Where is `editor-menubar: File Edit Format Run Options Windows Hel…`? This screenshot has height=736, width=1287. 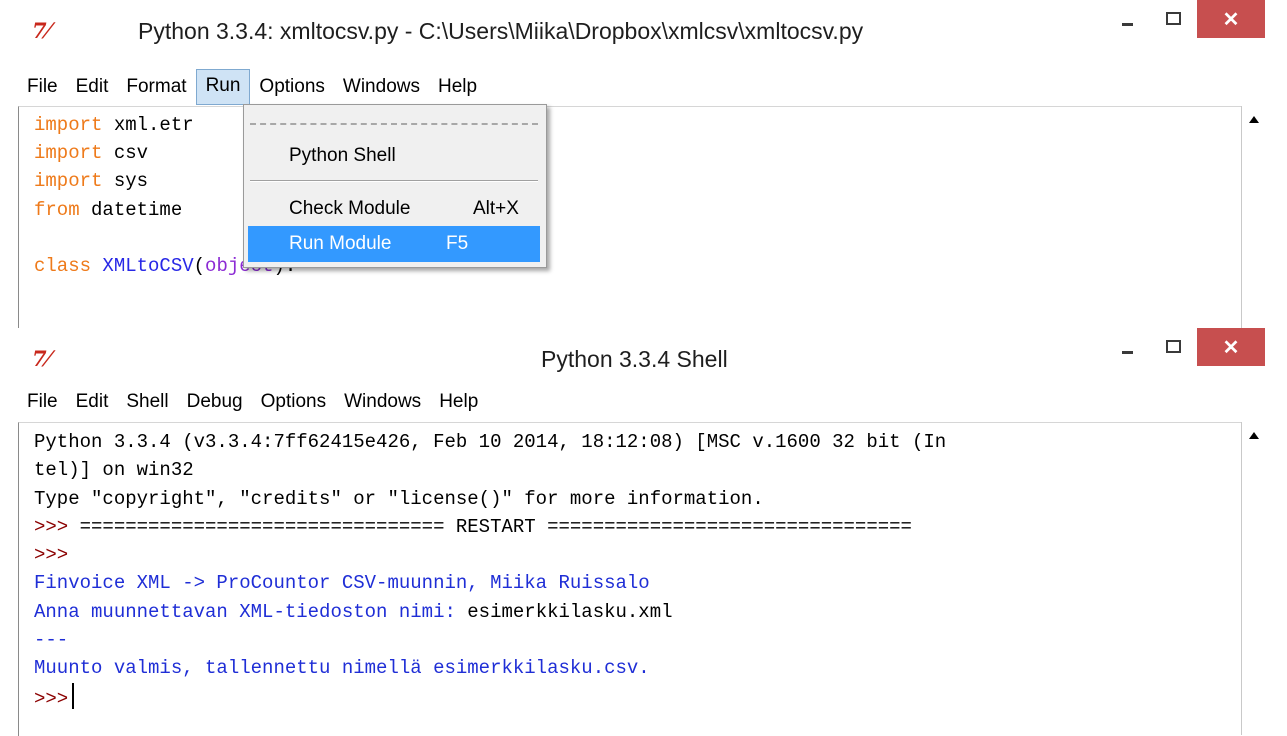 editor-menubar: File Edit Format Run Options Windows Hel… is located at coordinates (252, 87).